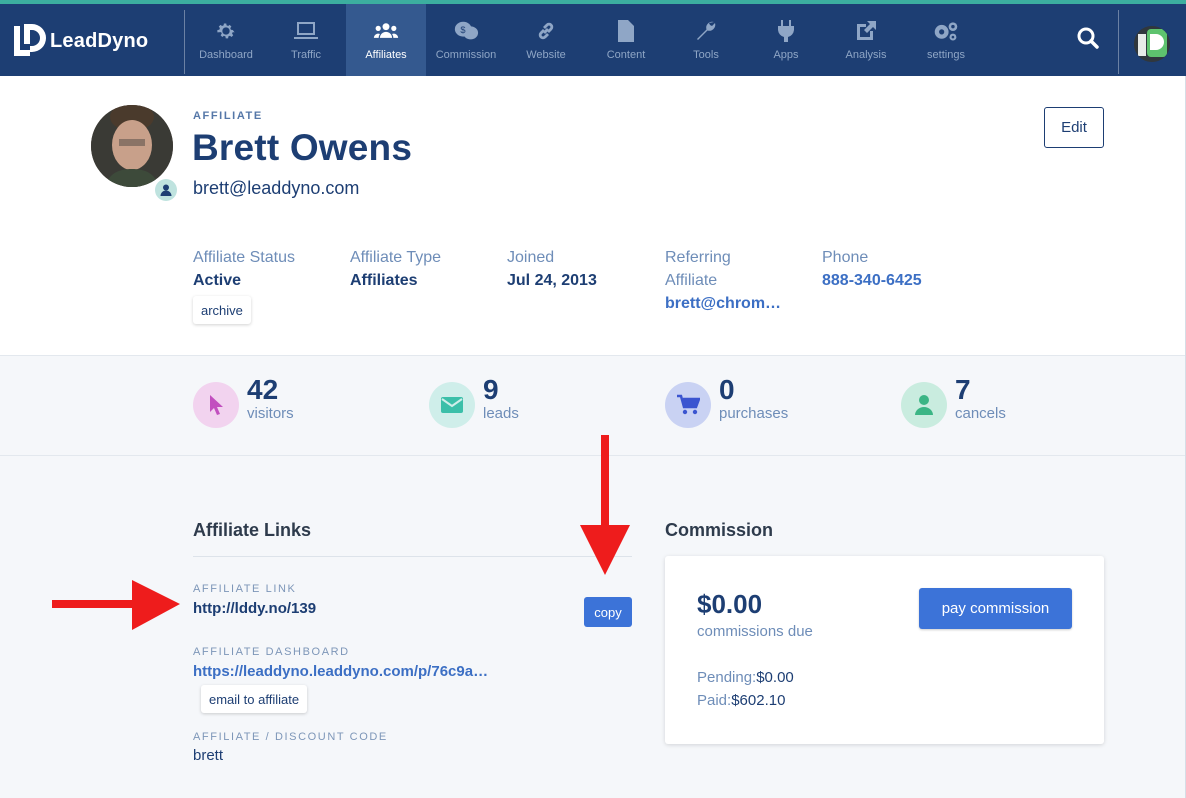 Image resolution: width=1186 pixels, height=798 pixels. What do you see at coordinates (217, 280) in the screenshot?
I see `meta-value: Active` at bounding box center [217, 280].